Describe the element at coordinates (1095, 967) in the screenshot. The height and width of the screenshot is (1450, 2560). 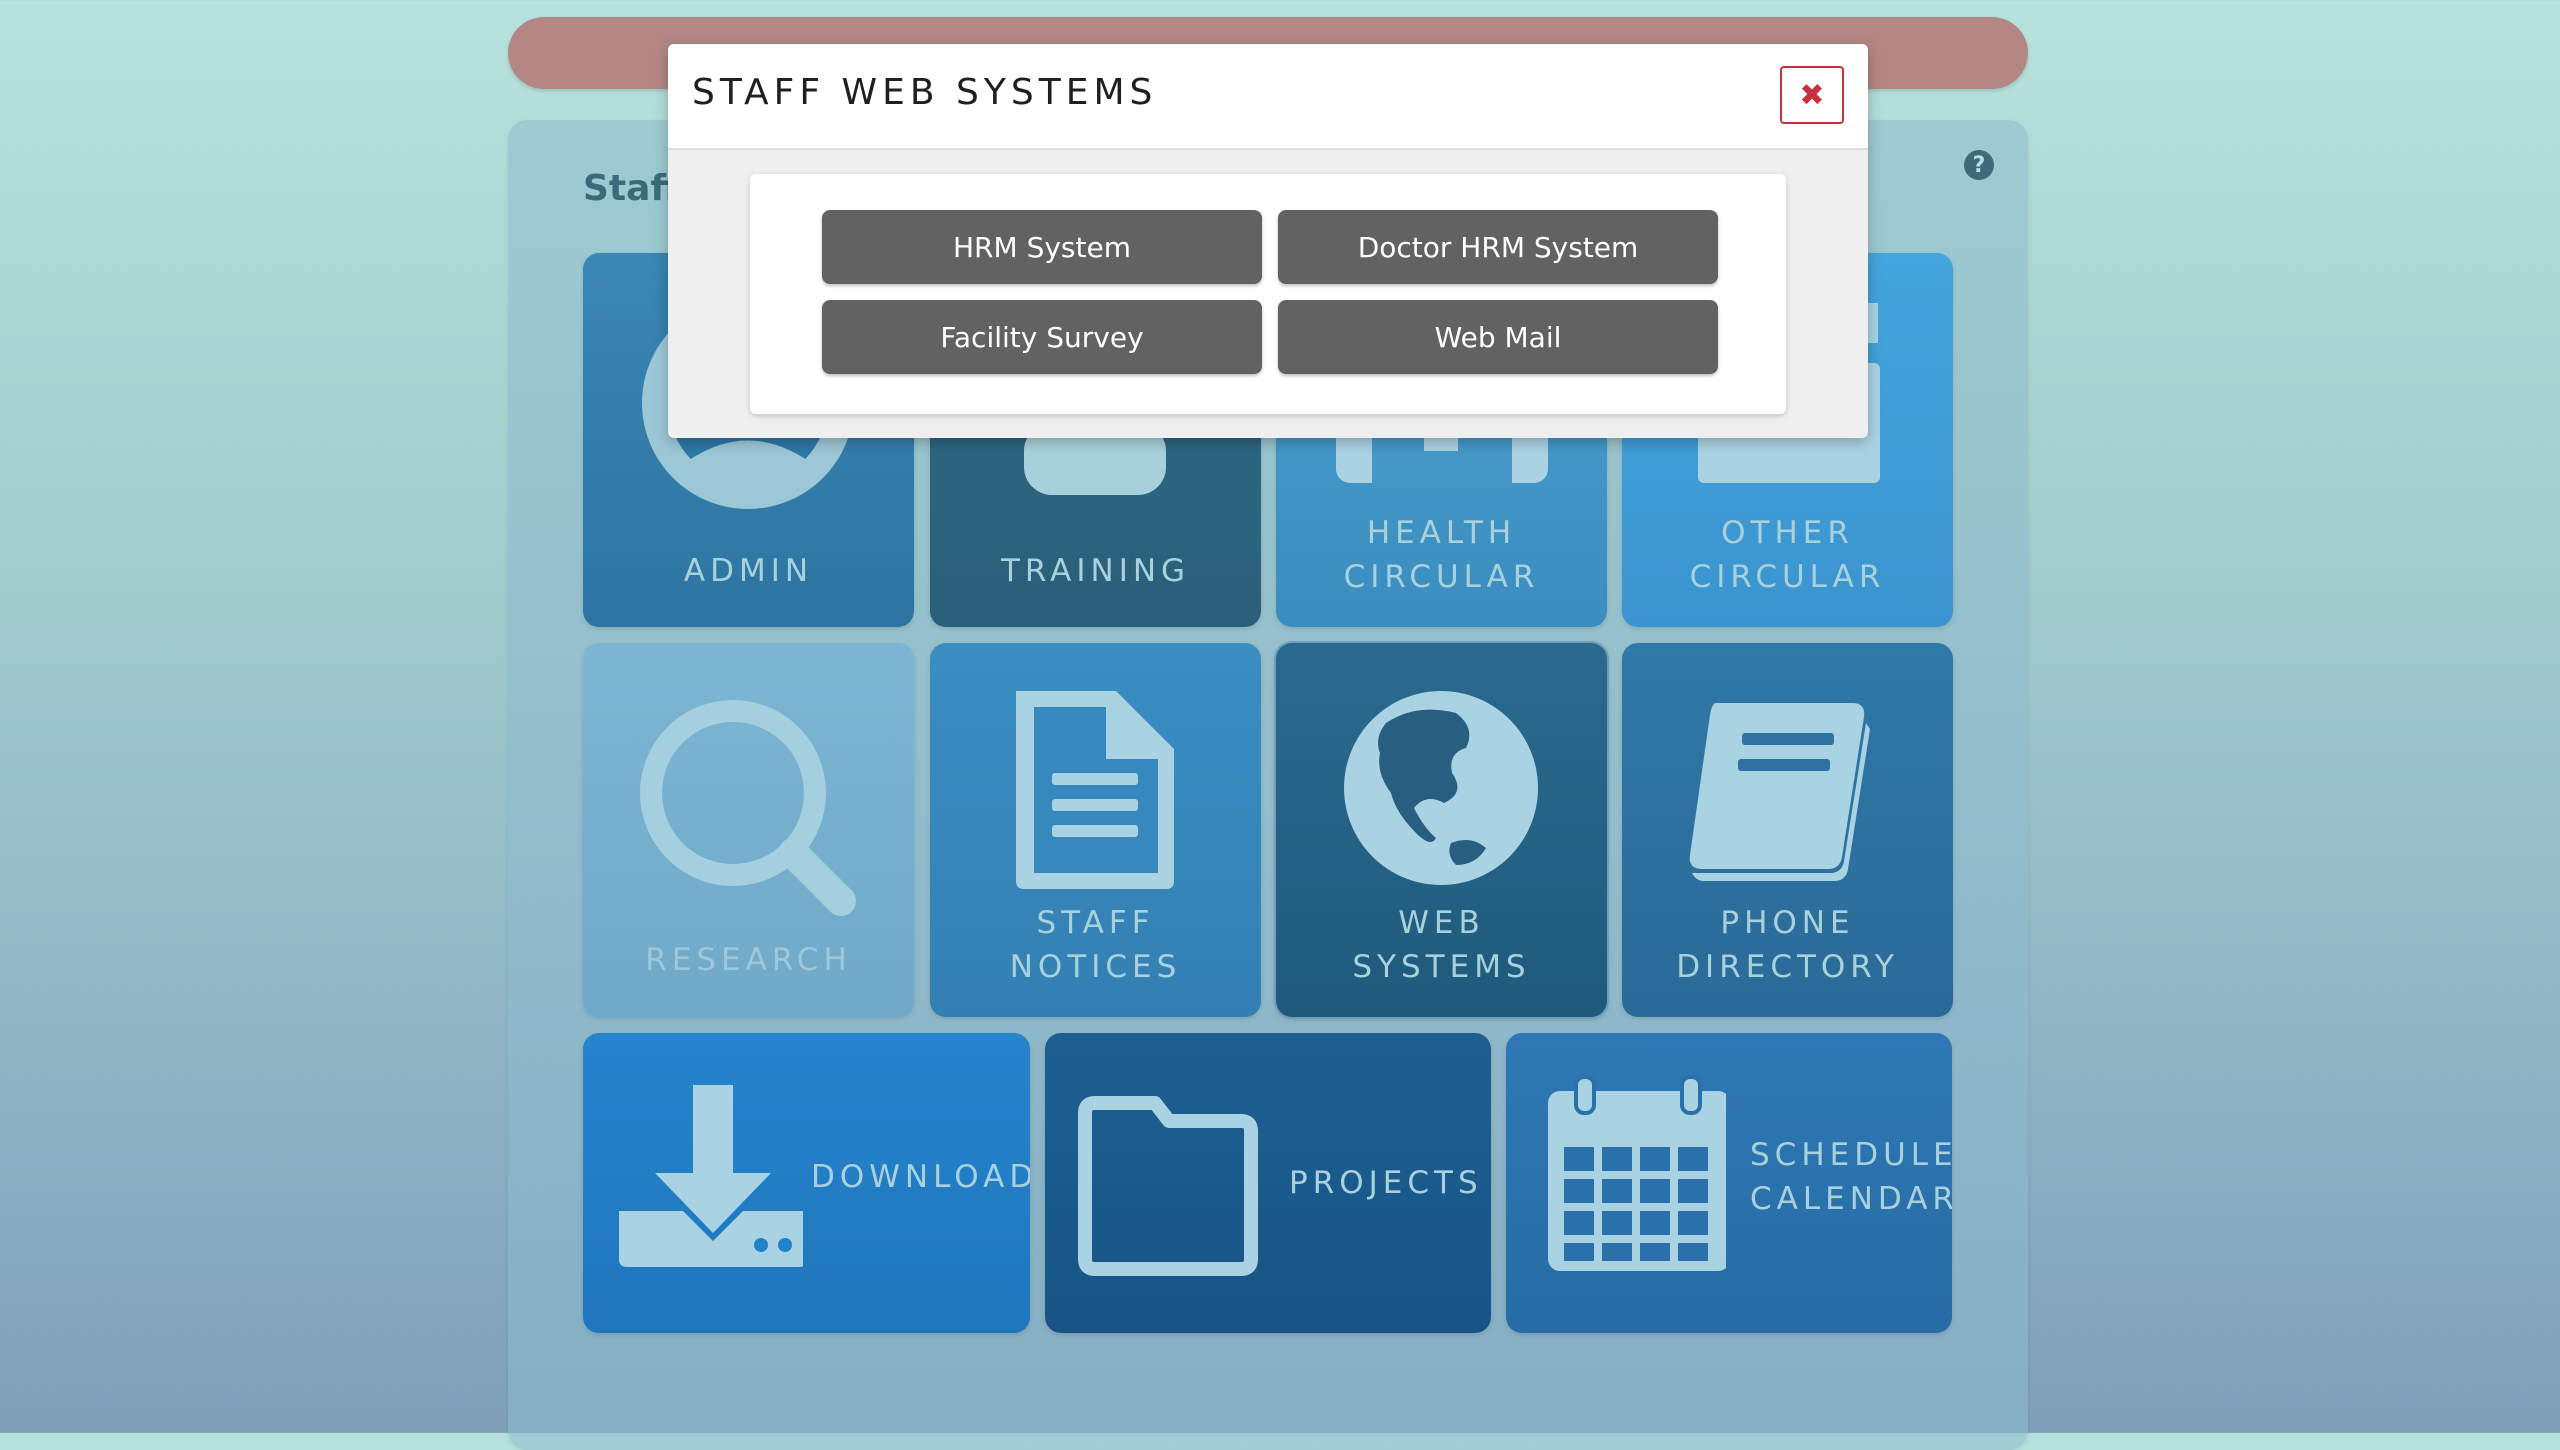
I see `tile-notices-line2: NOTICES` at that location.